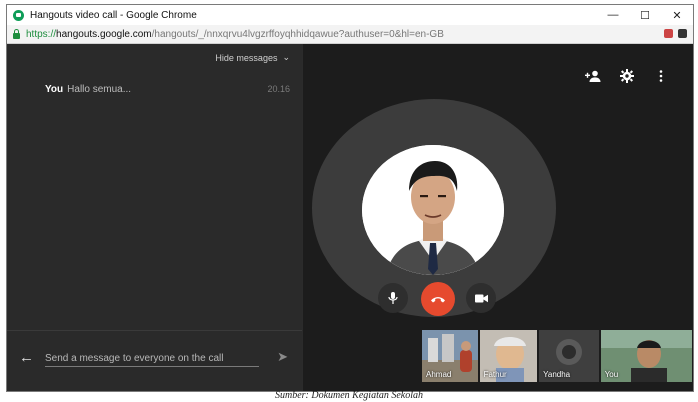 This screenshot has height=402, width=698. What do you see at coordinates (569, 356) in the screenshot?
I see `participant-thumbnail: Yandha` at bounding box center [569, 356].